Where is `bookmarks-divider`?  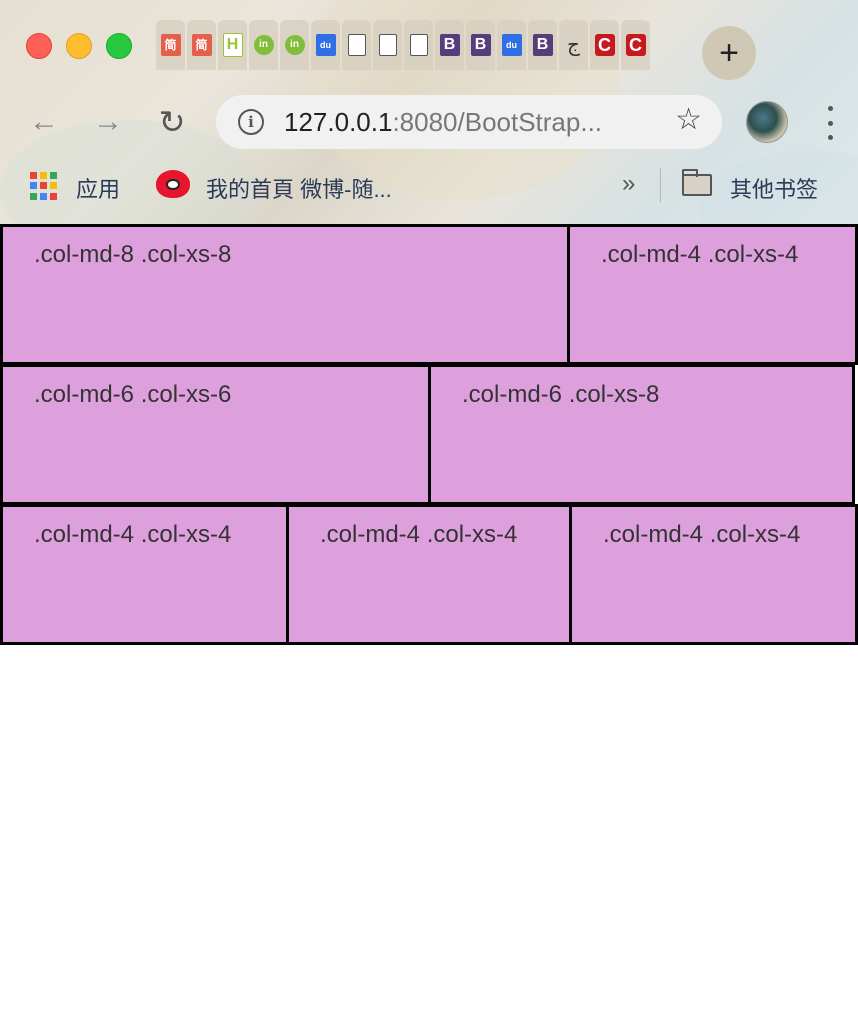
bookmarks-divider is located at coordinates (660, 185).